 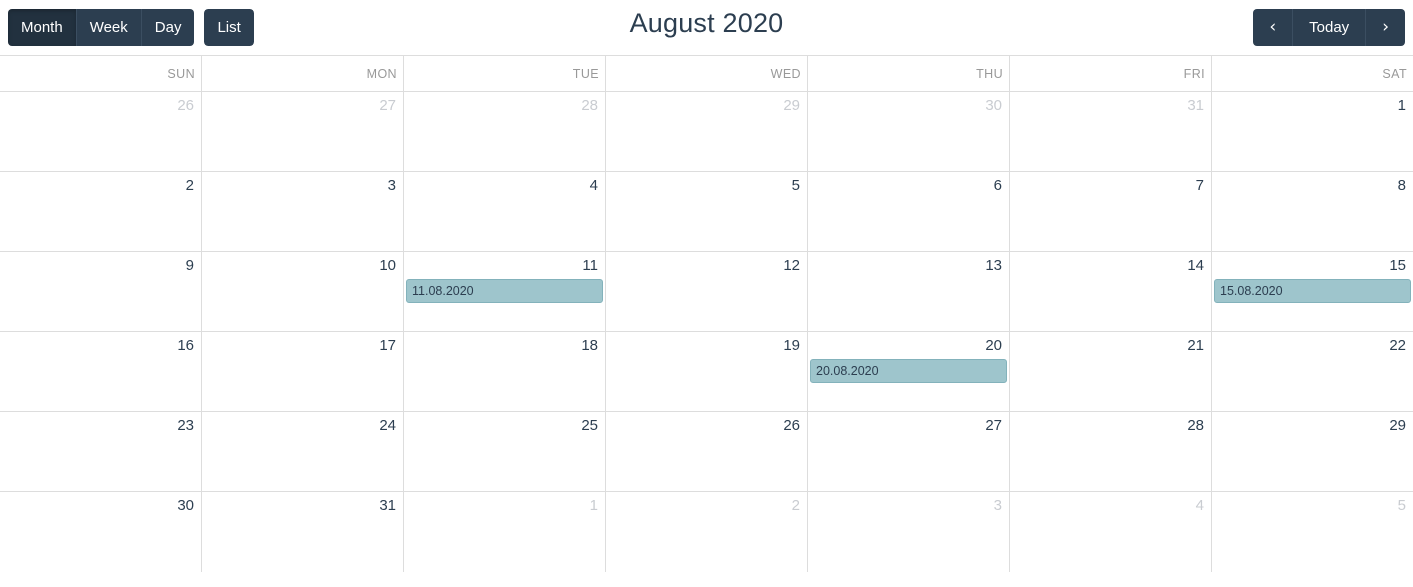 What do you see at coordinates (589, 425) in the screenshot?
I see `day-number: 25` at bounding box center [589, 425].